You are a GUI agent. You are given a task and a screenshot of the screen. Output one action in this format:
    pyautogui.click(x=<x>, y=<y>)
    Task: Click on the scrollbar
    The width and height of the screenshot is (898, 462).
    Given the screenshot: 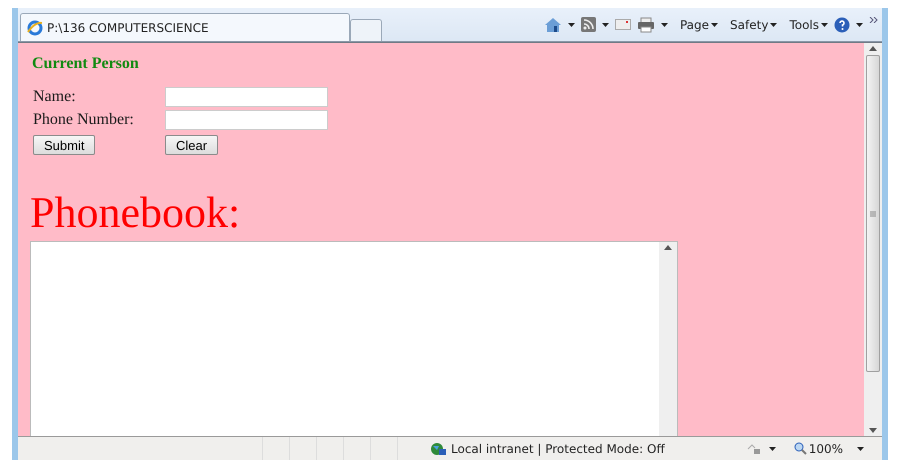 What is the action you would take?
    pyautogui.click(x=668, y=339)
    